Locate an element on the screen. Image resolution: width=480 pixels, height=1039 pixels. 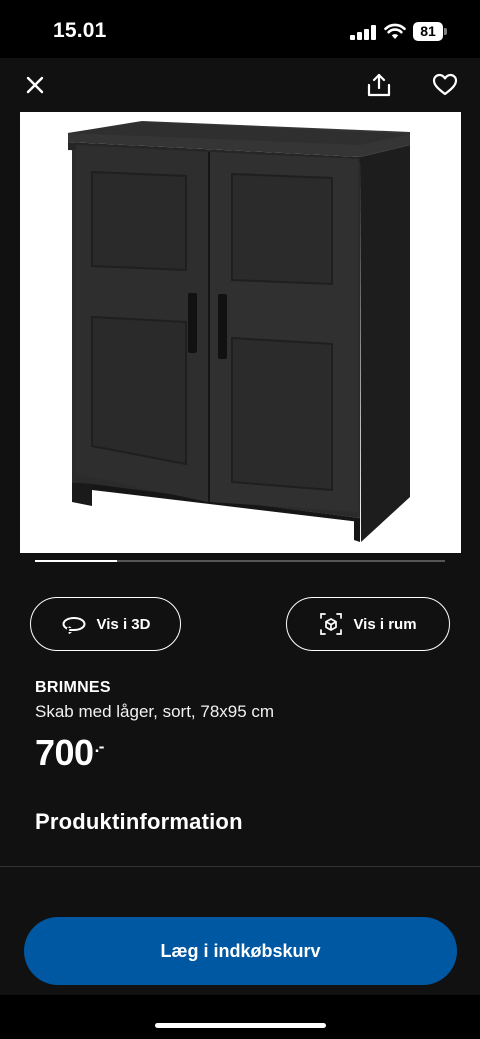
heart-icon is located at coordinates (445, 84).